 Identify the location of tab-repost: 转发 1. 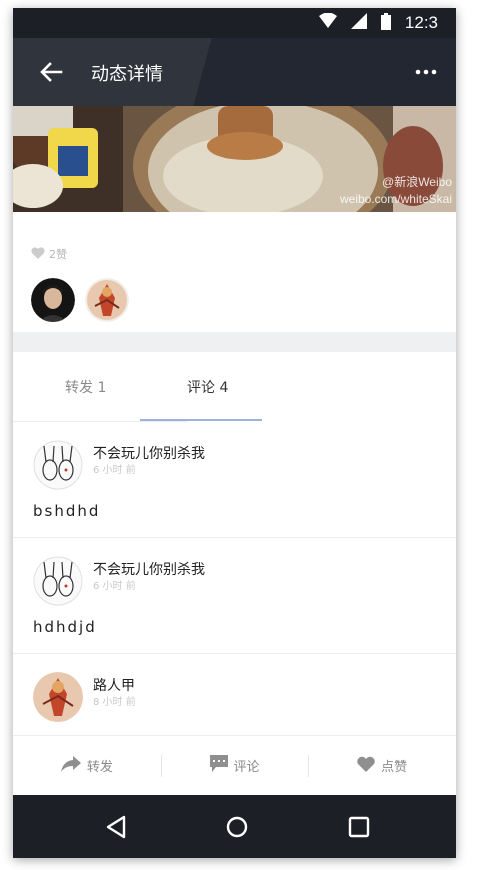
(85, 387).